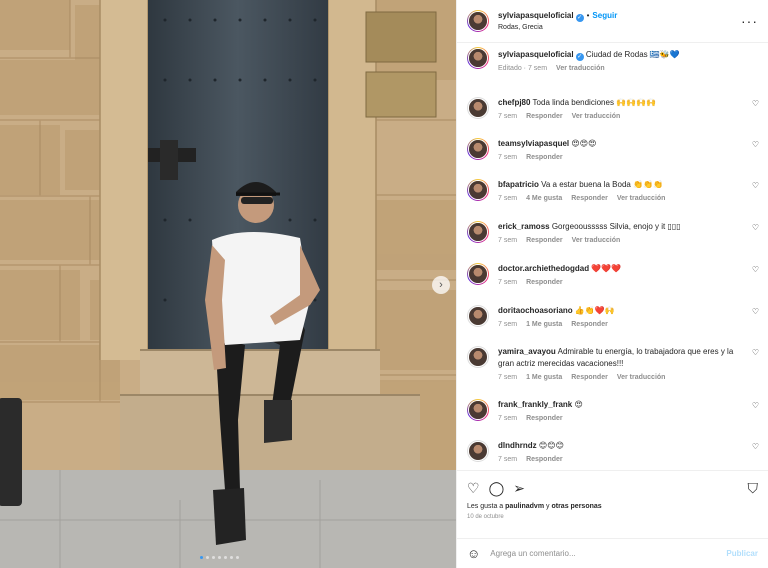 This screenshot has width=768, height=568. I want to click on post-location: Rodas, Grecia, so click(619, 28).